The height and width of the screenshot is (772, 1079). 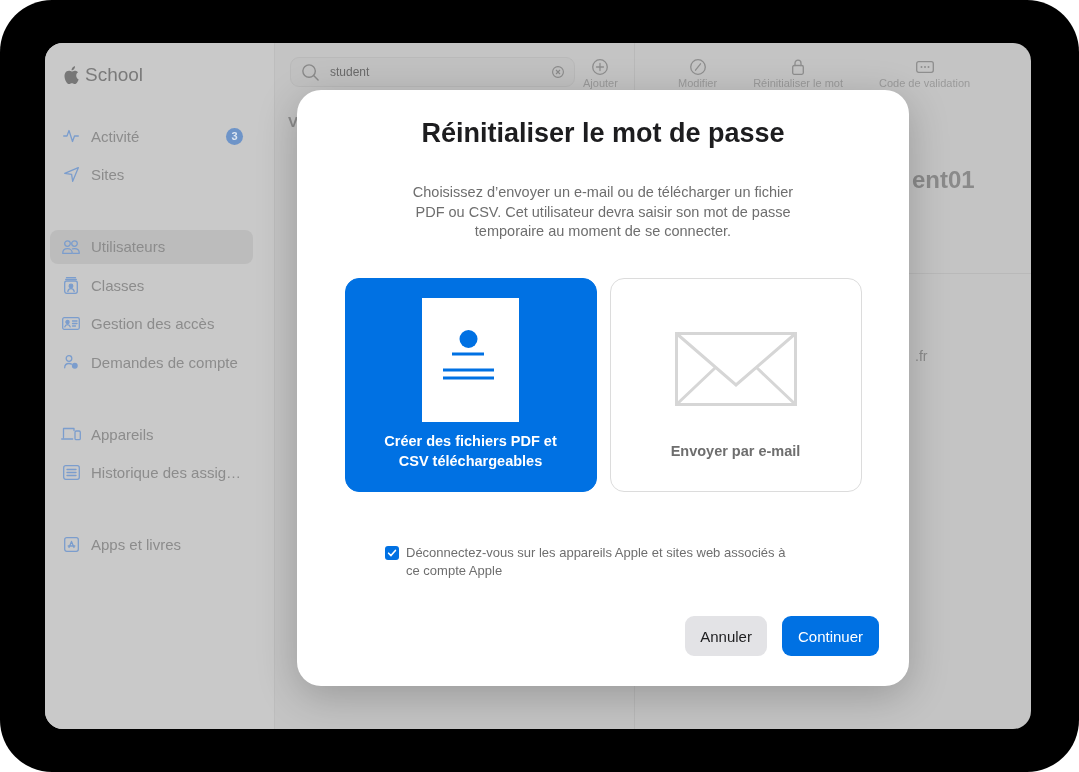 What do you see at coordinates (151, 362) in the screenshot?
I see `sidebar-item: Demandes de compte` at bounding box center [151, 362].